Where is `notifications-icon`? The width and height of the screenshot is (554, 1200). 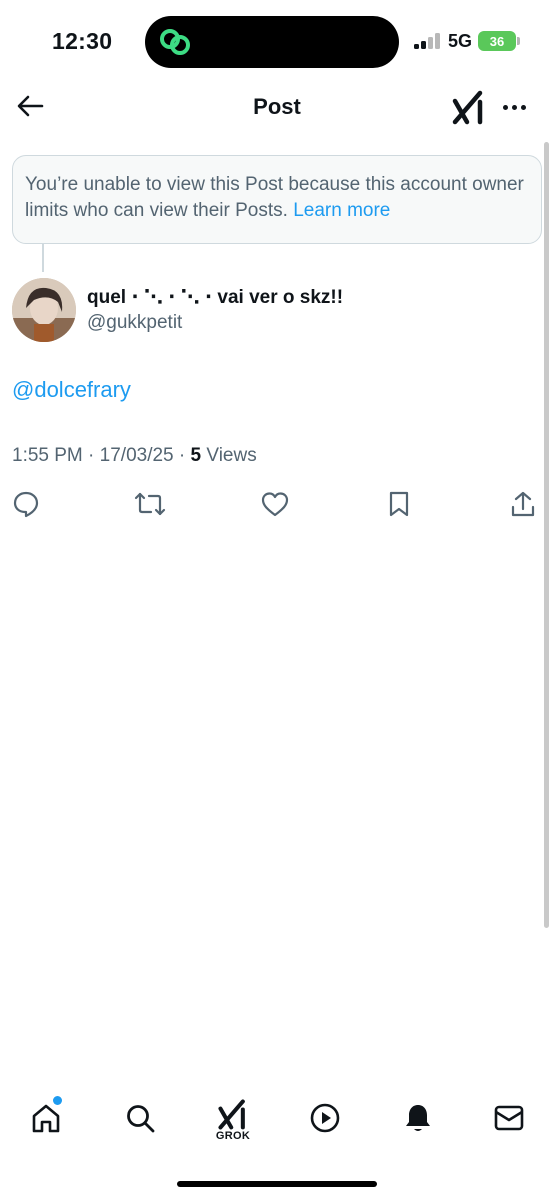 notifications-icon is located at coordinates (418, 1118).